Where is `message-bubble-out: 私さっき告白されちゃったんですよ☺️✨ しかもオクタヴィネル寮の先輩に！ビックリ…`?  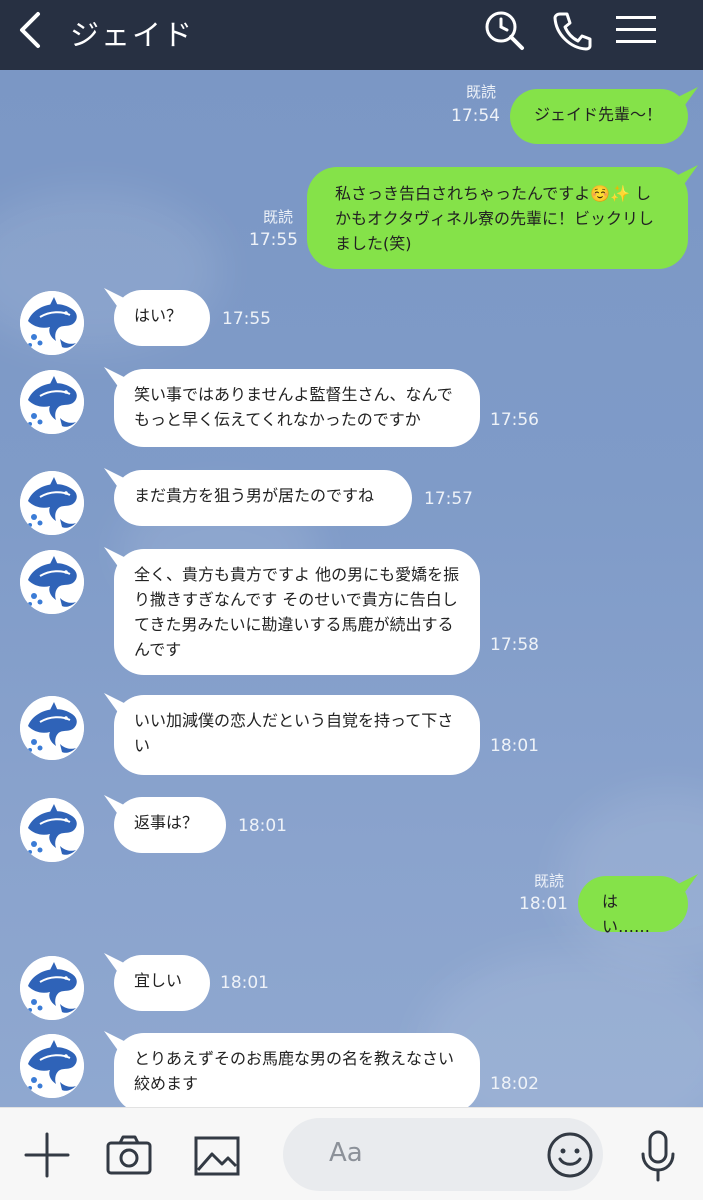
message-bubble-out: 私さっき告白されちゃったんですよ☺️✨ しかもオクタヴィネル寮の先輩に！ビックリ… is located at coordinates (497, 218).